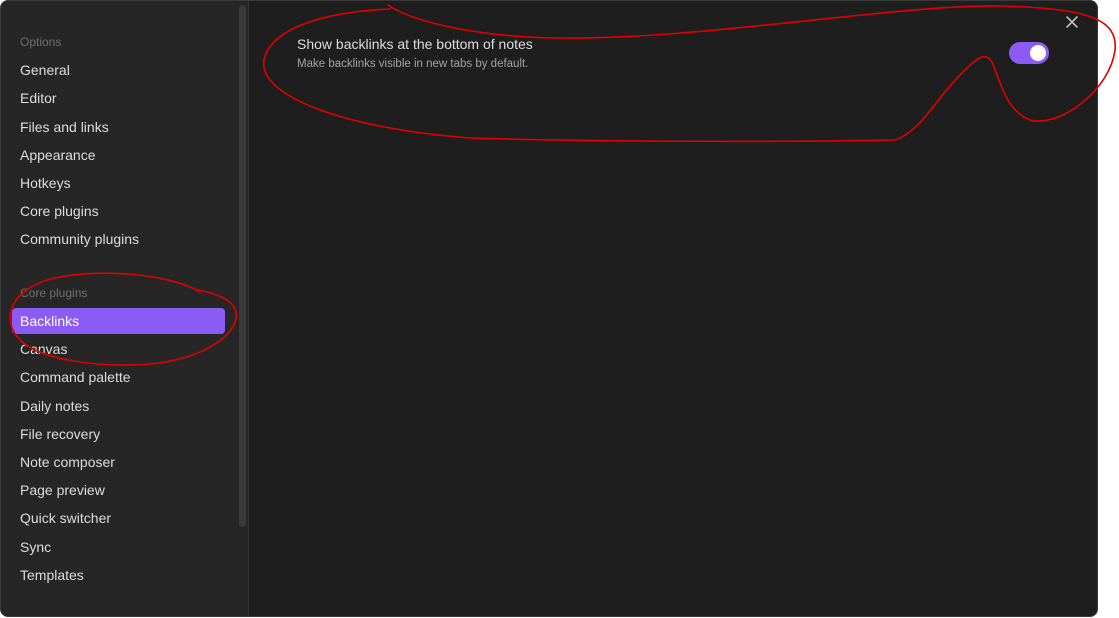 This screenshot has width=1119, height=618. I want to click on sidebar-item-editor: Editor, so click(118, 98).